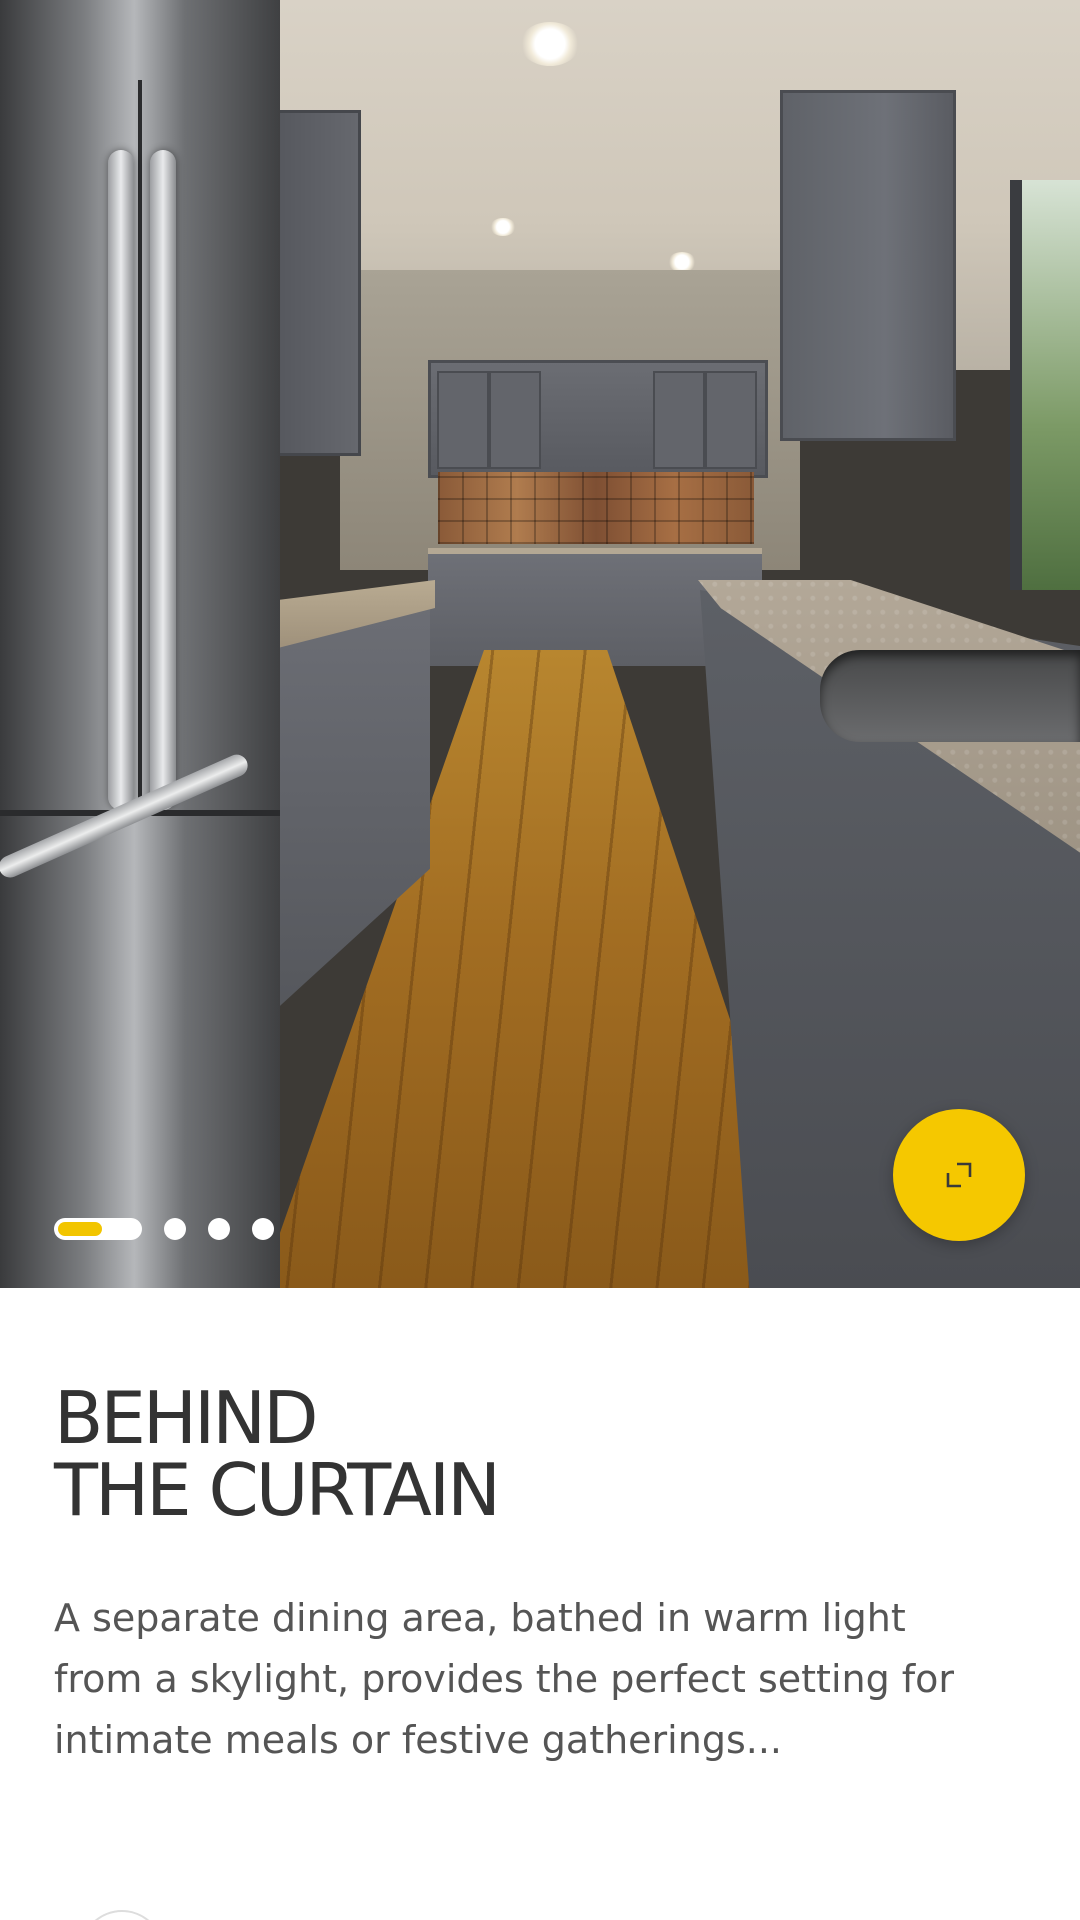 Image resolution: width=1080 pixels, height=1920 pixels. I want to click on carousel-indicator, so click(164, 1229).